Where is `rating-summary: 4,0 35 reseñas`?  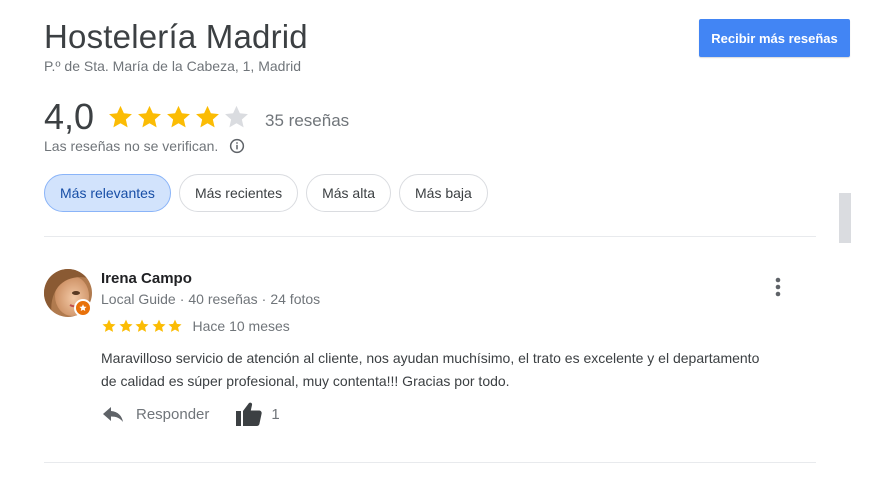 rating-summary: 4,0 35 reseñas is located at coordinates (196, 117).